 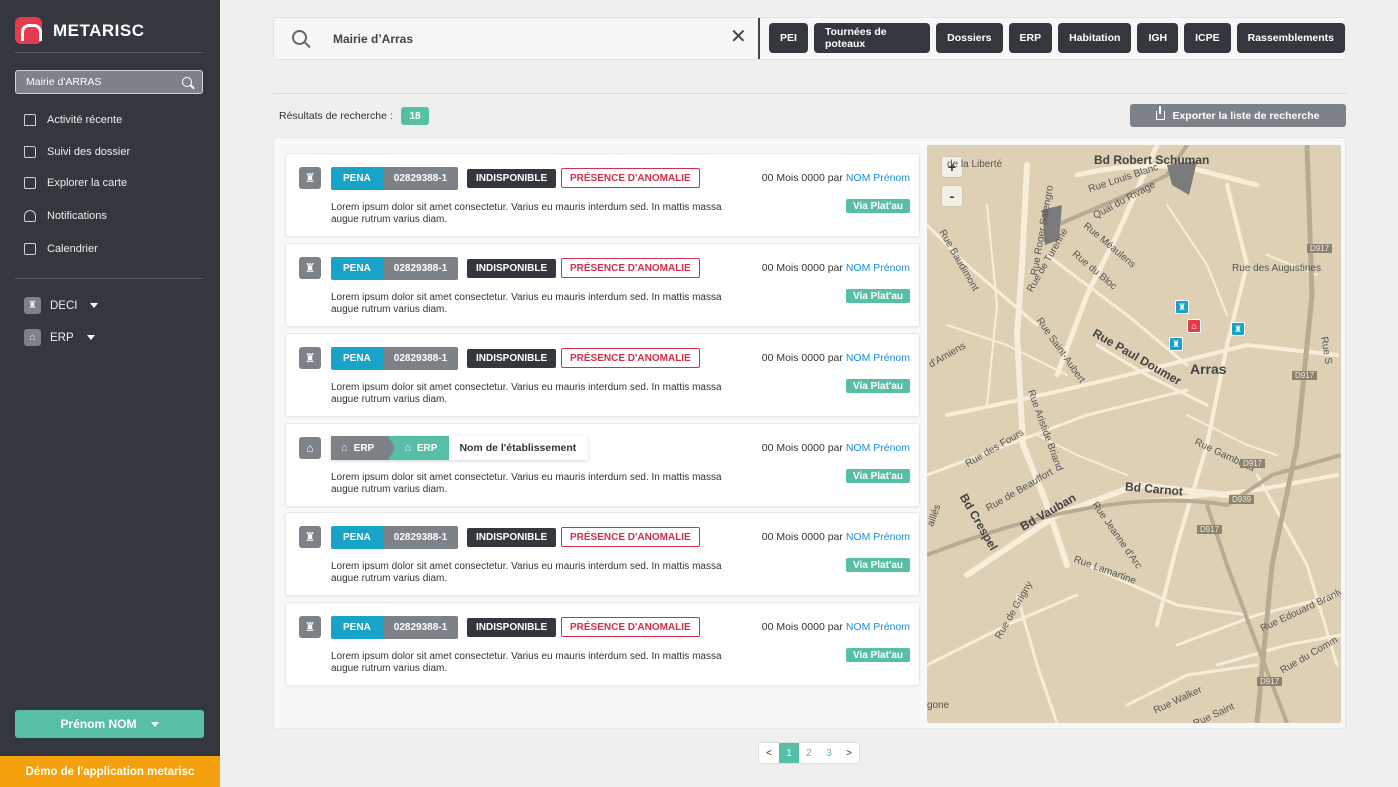 I want to click on filter-pei: PEI, so click(x=788, y=38).